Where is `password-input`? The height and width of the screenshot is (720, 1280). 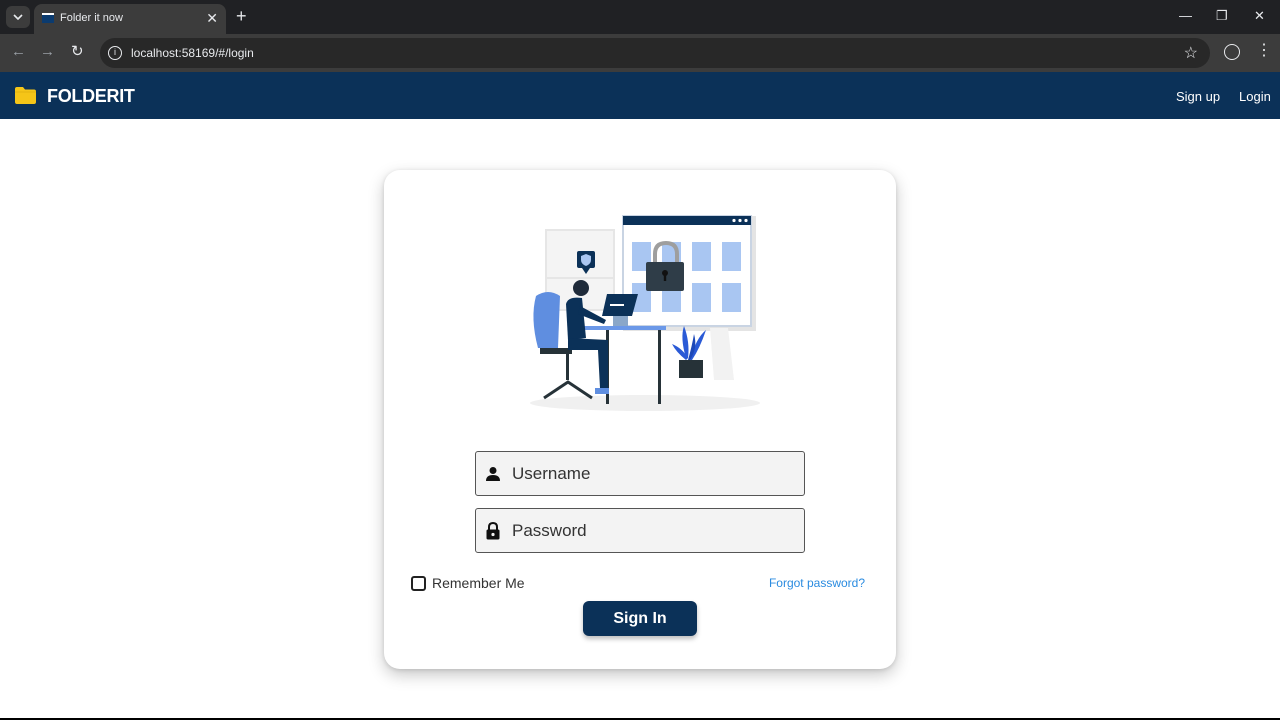
password-input is located at coordinates (654, 530).